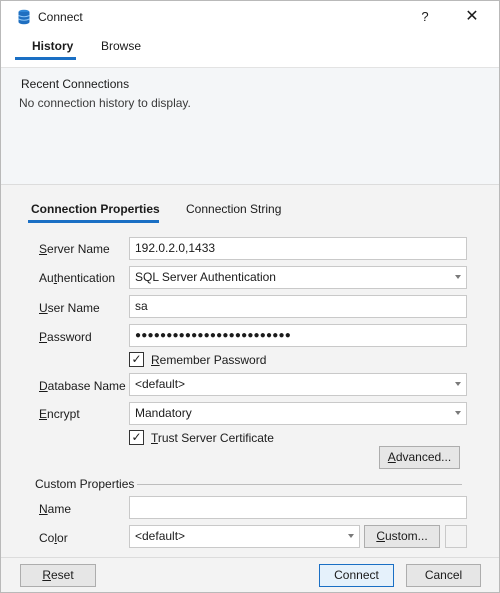 Image resolution: width=500 pixels, height=593 pixels. Describe the element at coordinates (58, 575) in the screenshot. I see `reset-button: Reset` at that location.